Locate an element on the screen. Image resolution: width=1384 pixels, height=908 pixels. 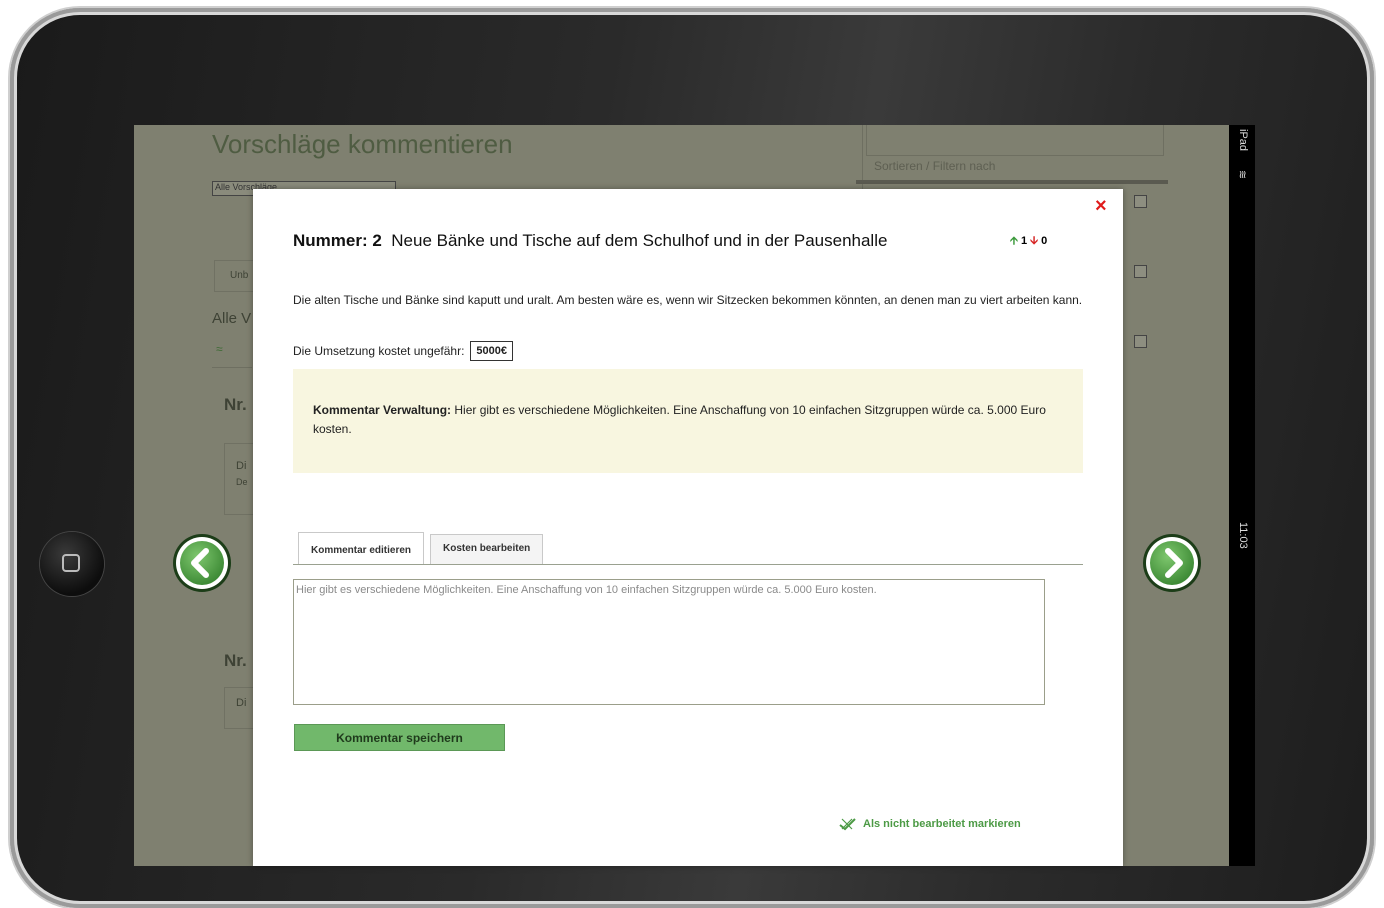
background-page-title: Vorschläge kommentieren is located at coordinates (362, 144).